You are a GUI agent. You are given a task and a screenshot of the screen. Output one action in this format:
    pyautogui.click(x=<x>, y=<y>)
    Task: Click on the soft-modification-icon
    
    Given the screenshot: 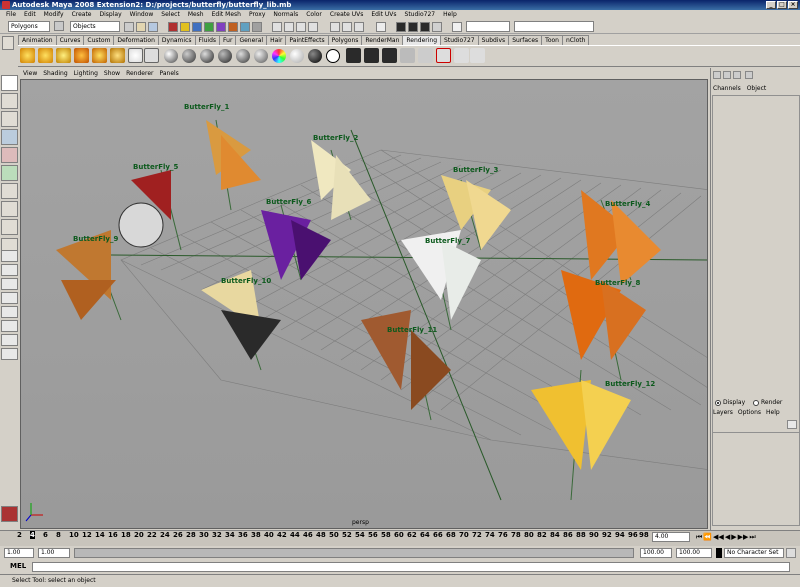 What is the action you would take?
    pyautogui.click(x=9, y=209)
    